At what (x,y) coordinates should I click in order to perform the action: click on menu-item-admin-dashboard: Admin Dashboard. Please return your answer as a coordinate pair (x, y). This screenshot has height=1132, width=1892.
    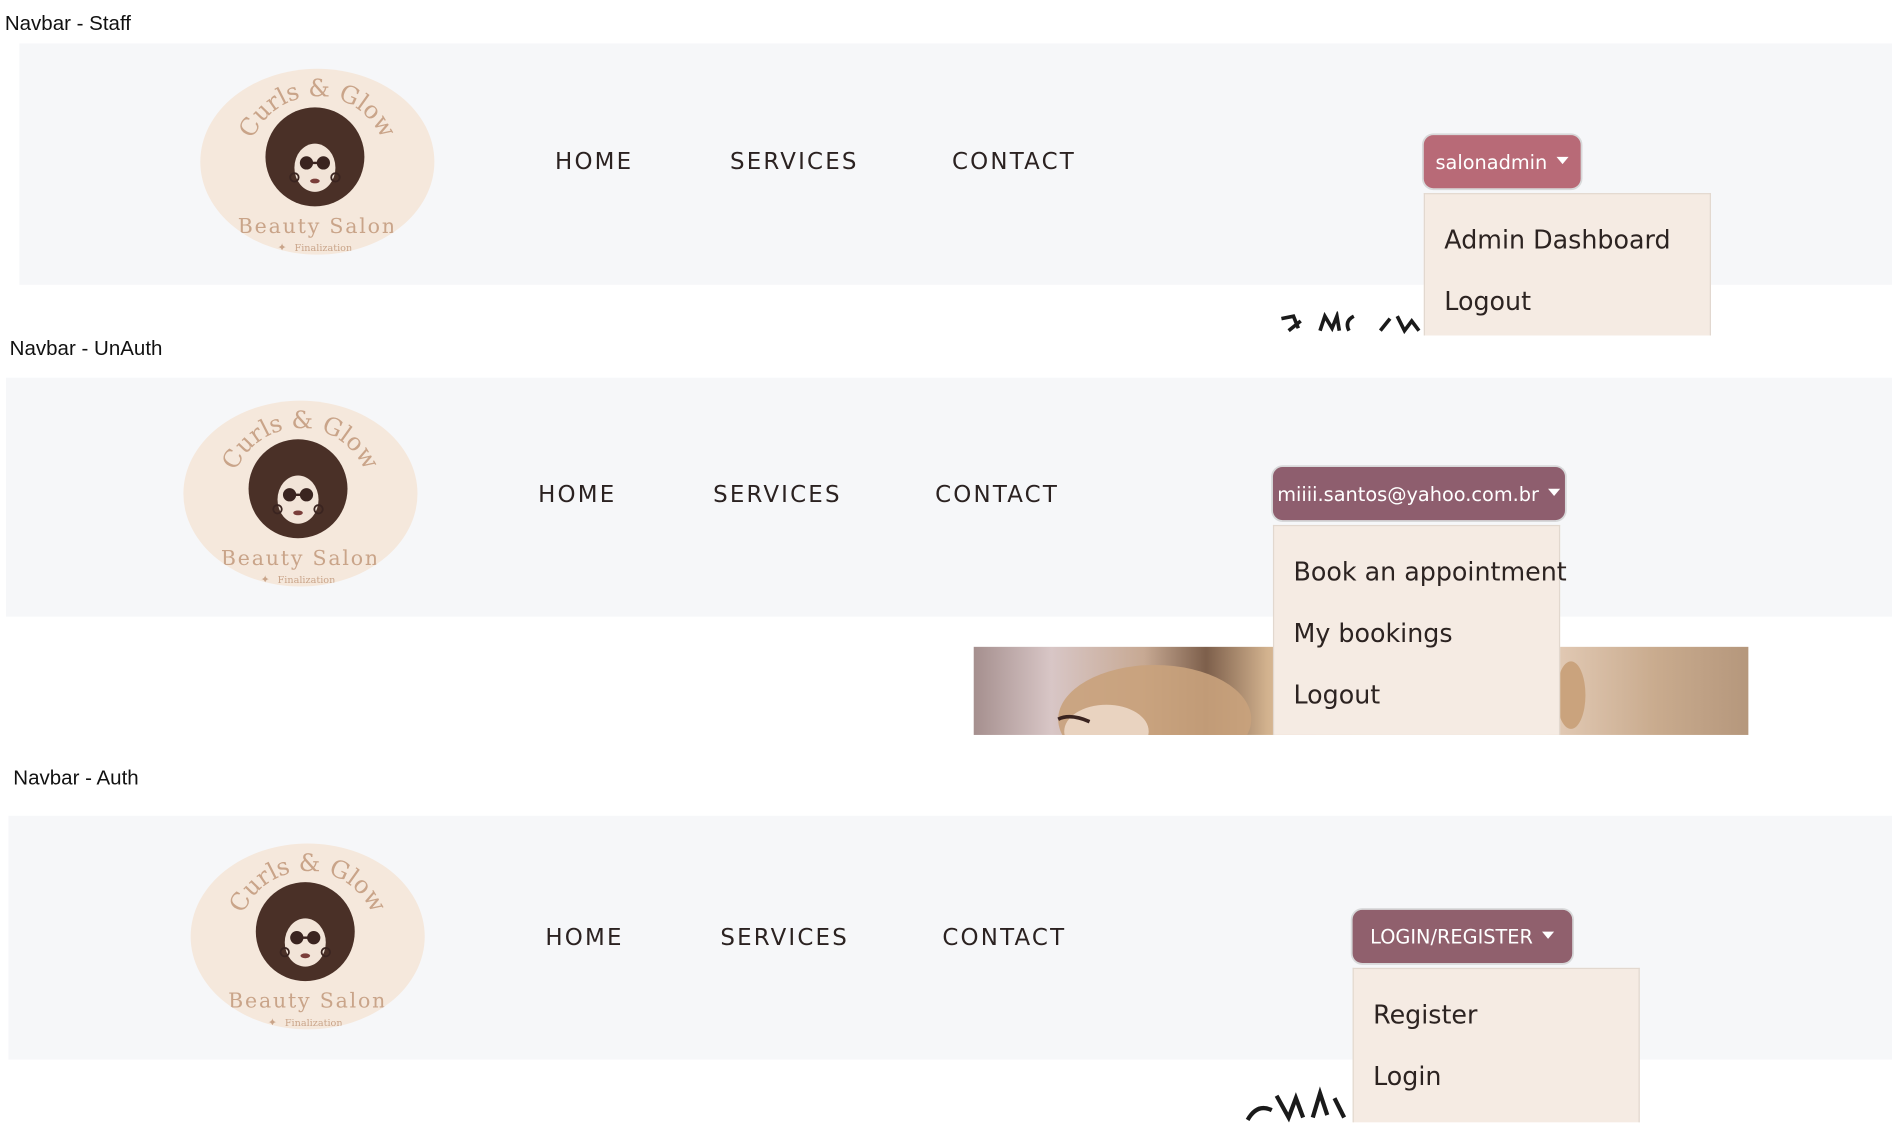
    Looking at the image, I should click on (1567, 249).